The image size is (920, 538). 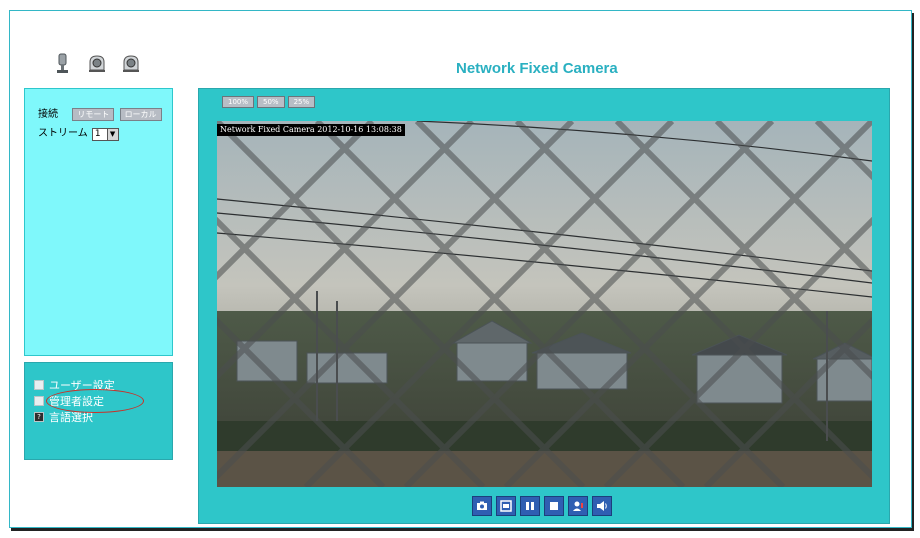 I want to click on pause-icon, so click(x=530, y=506).